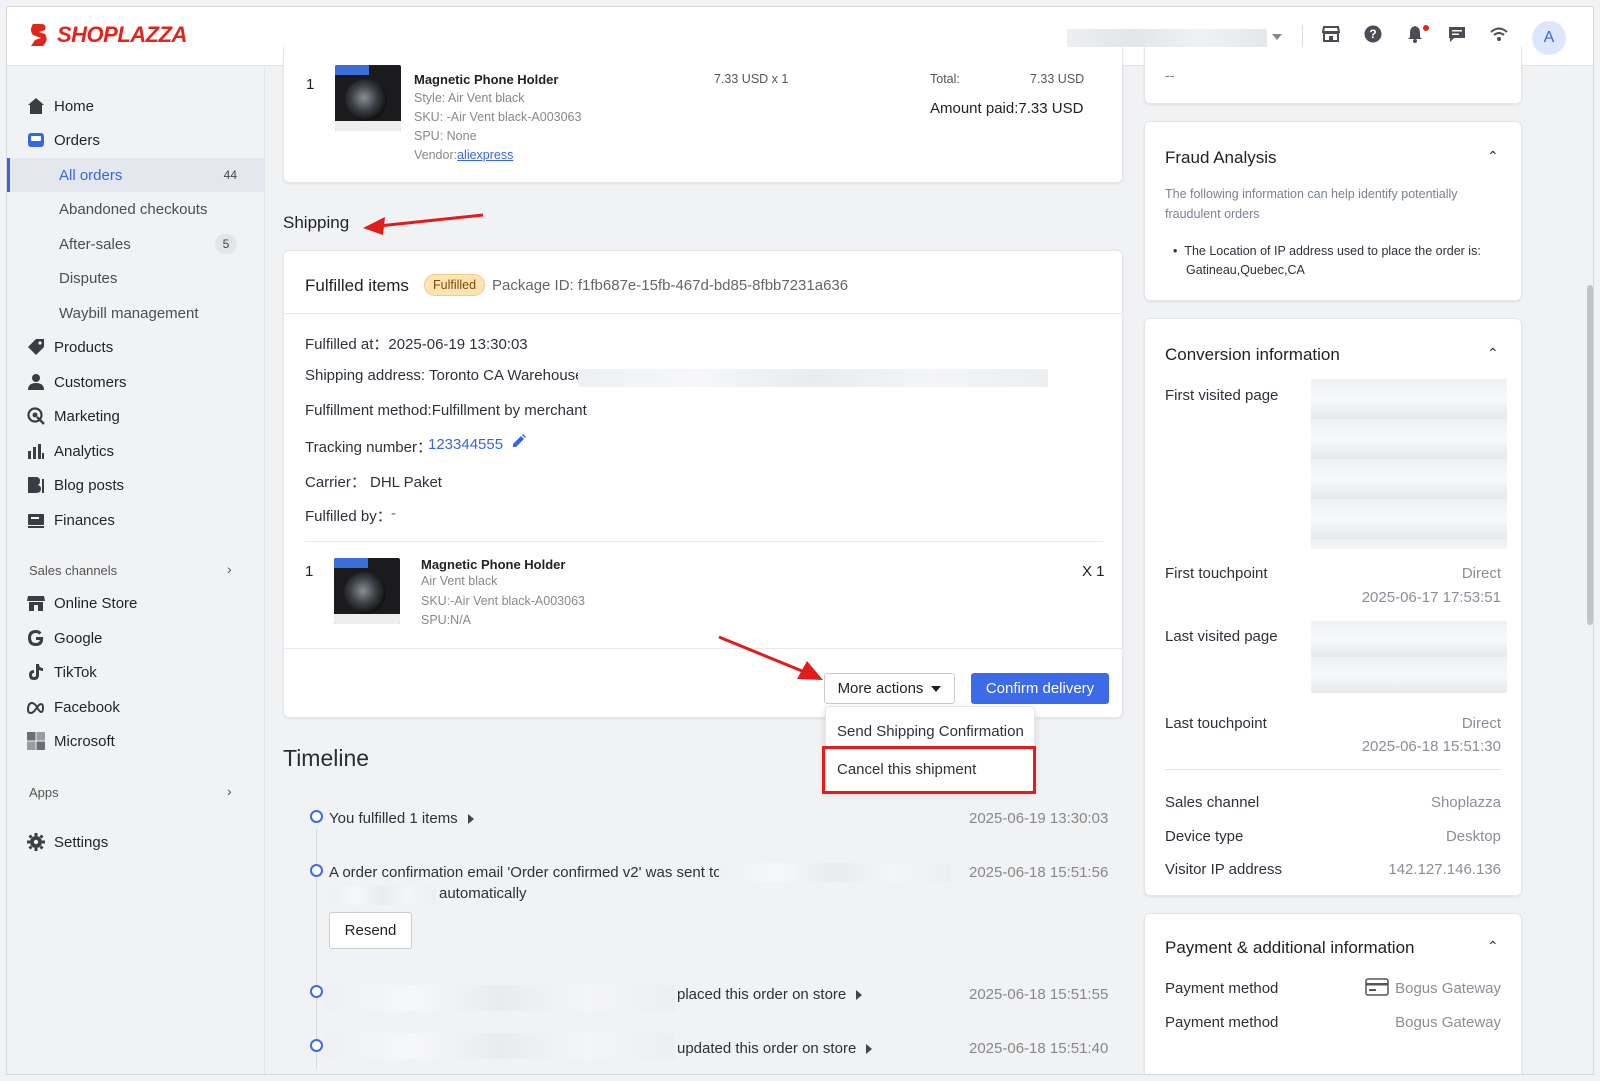 This screenshot has width=1600, height=1081. Describe the element at coordinates (136, 842) in the screenshot. I see `sidebar-item-settings: Settings` at that location.